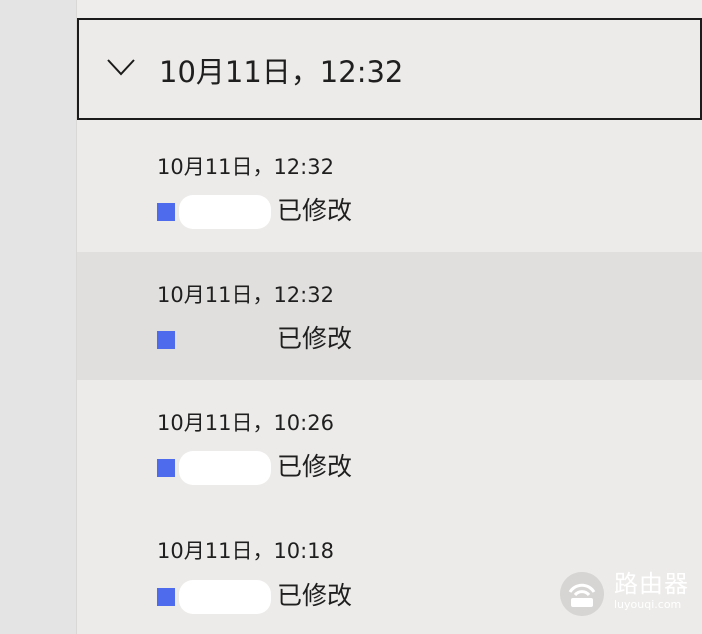  I want to click on previous-item-edge, so click(389, 9).